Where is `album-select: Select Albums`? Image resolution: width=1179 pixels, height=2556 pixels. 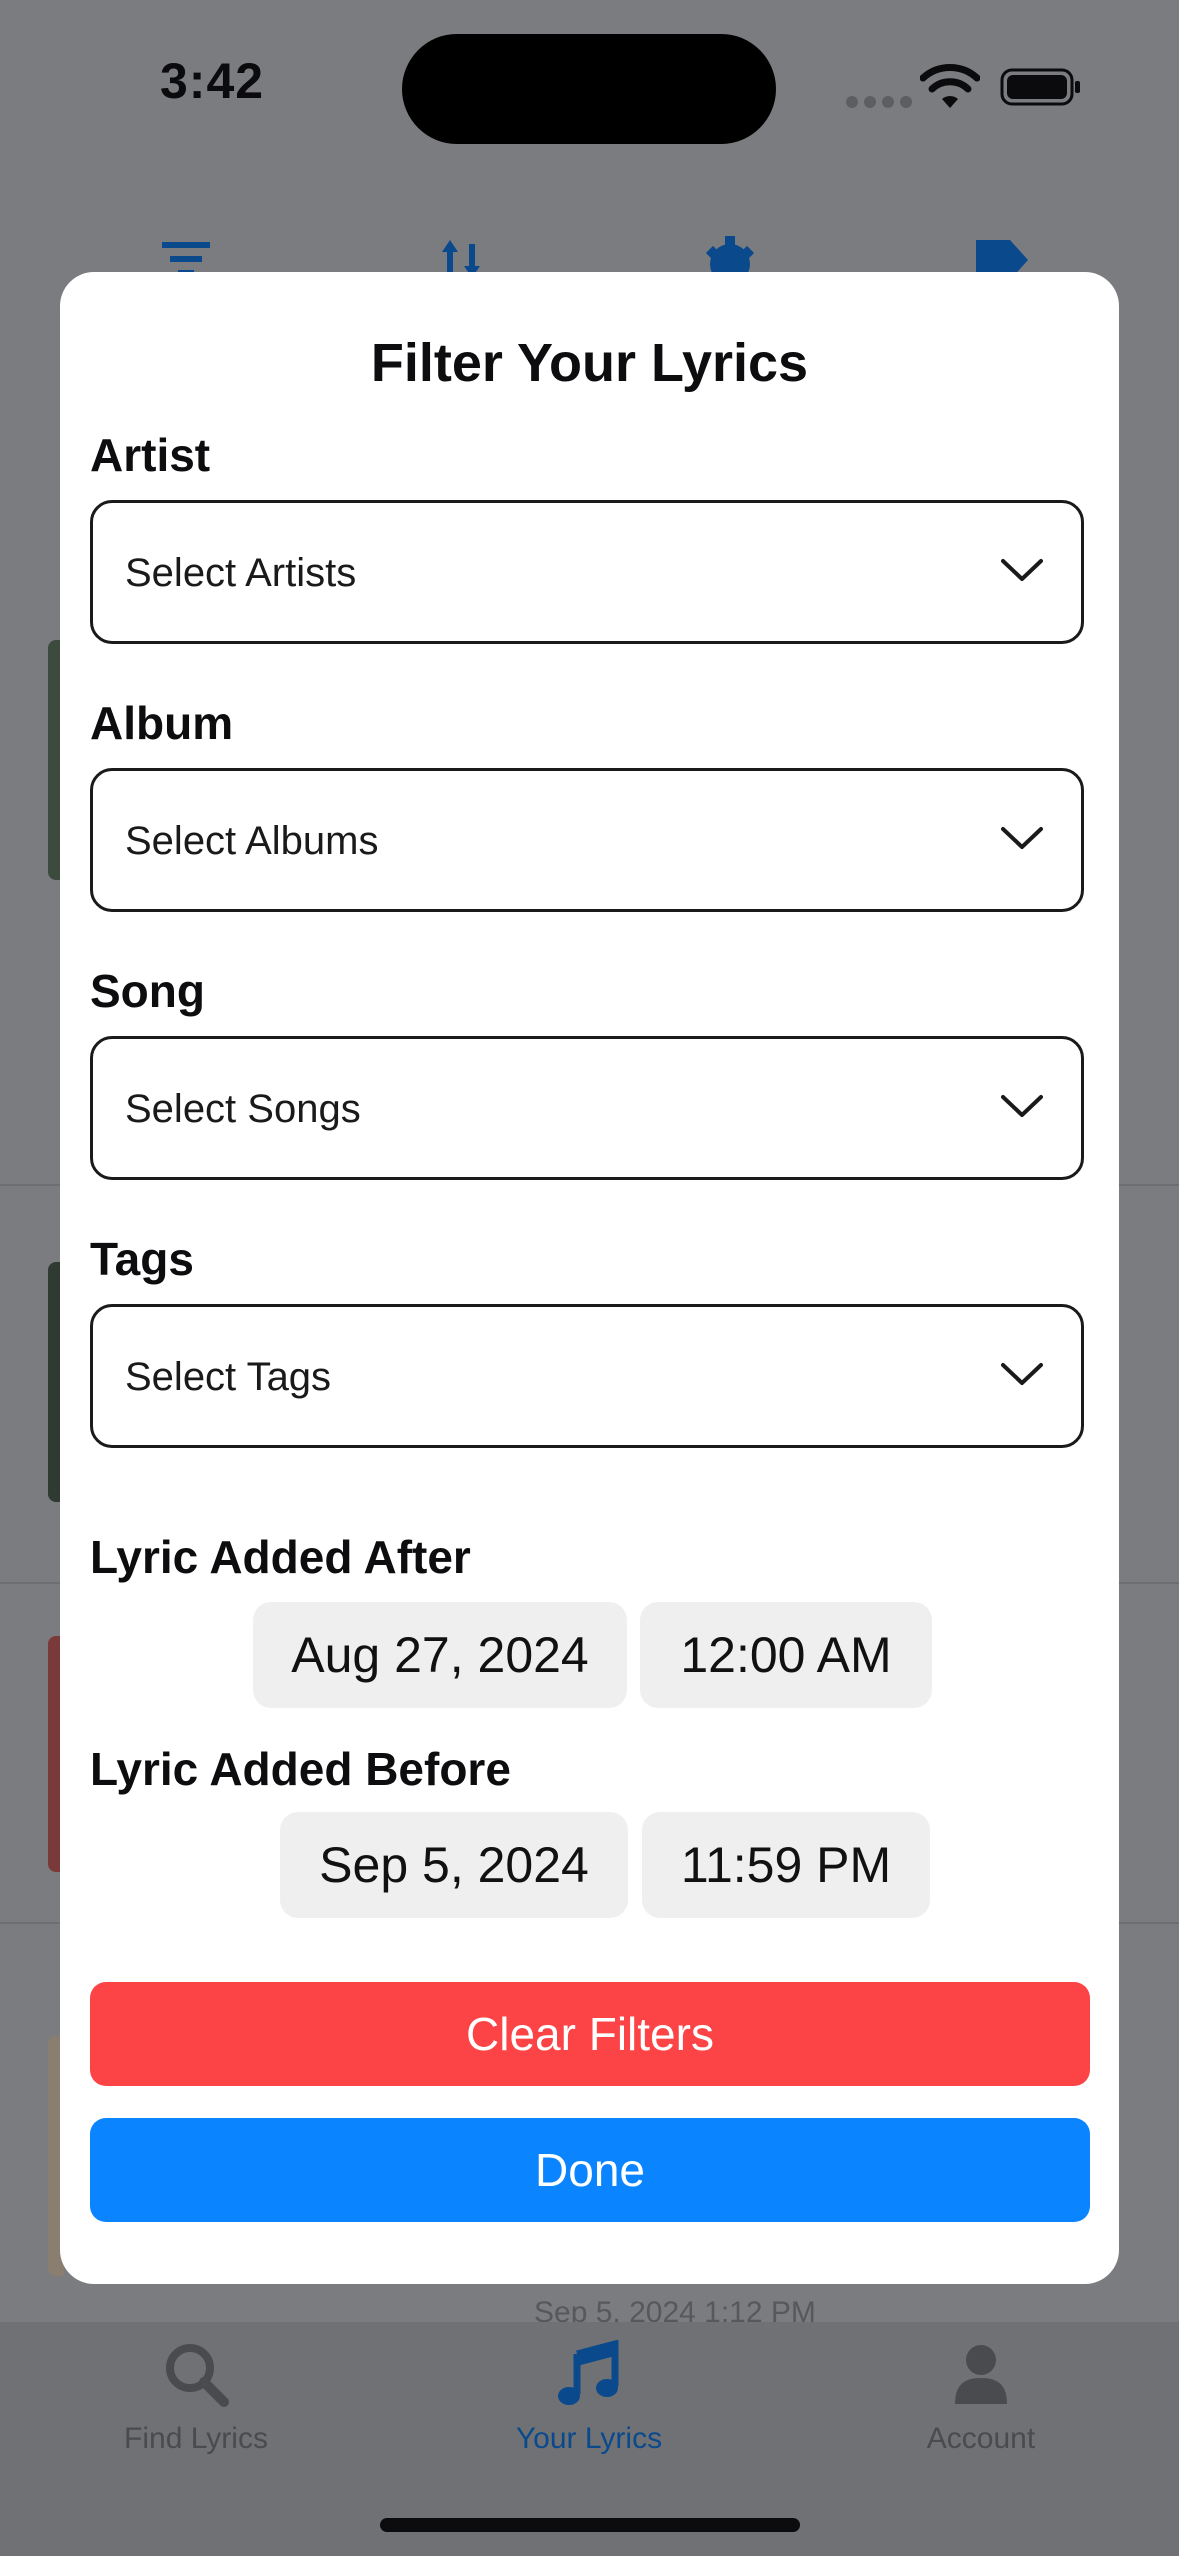
album-select: Select Albums is located at coordinates (587, 840).